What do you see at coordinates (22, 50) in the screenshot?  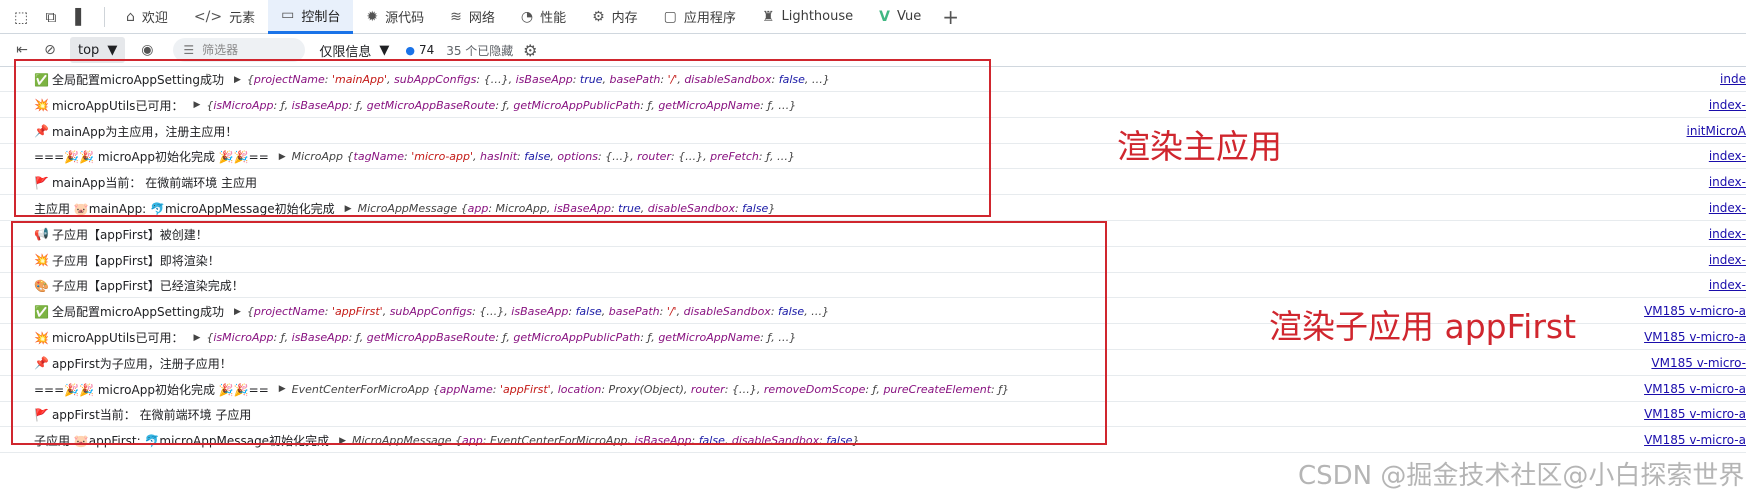 I see `sidebar-toggle-icon: ⇤` at bounding box center [22, 50].